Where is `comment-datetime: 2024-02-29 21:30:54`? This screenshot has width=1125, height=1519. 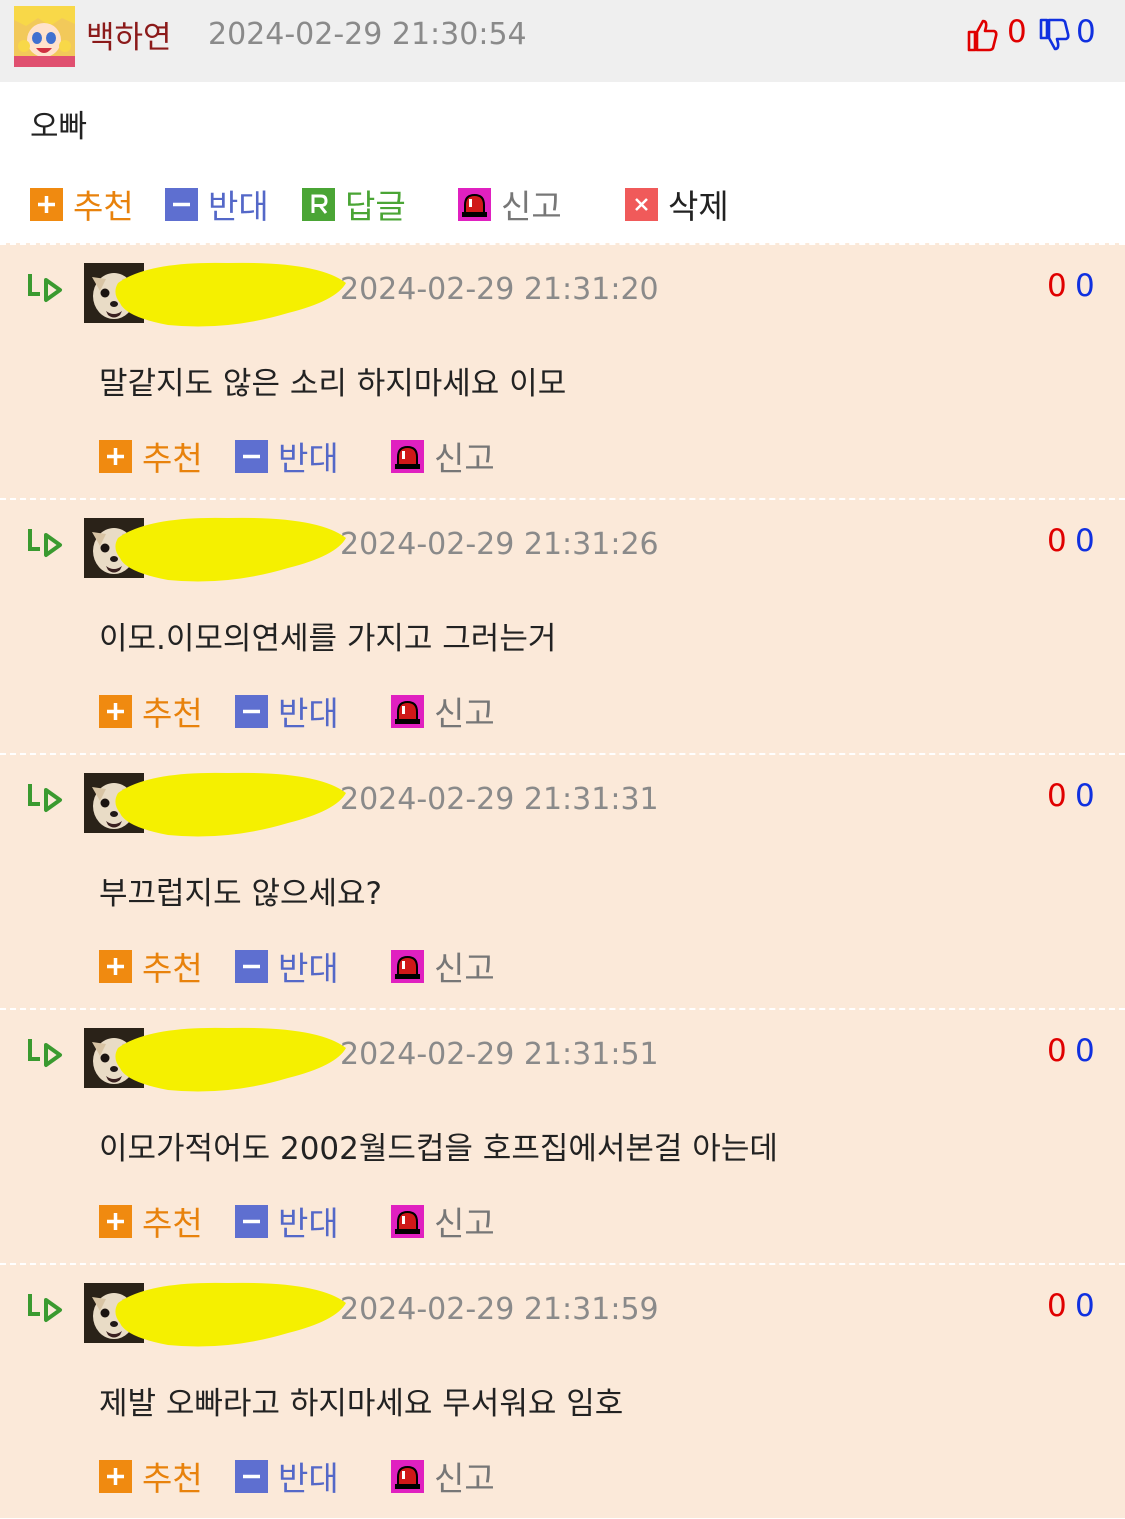 comment-datetime: 2024-02-29 21:30:54 is located at coordinates (367, 34).